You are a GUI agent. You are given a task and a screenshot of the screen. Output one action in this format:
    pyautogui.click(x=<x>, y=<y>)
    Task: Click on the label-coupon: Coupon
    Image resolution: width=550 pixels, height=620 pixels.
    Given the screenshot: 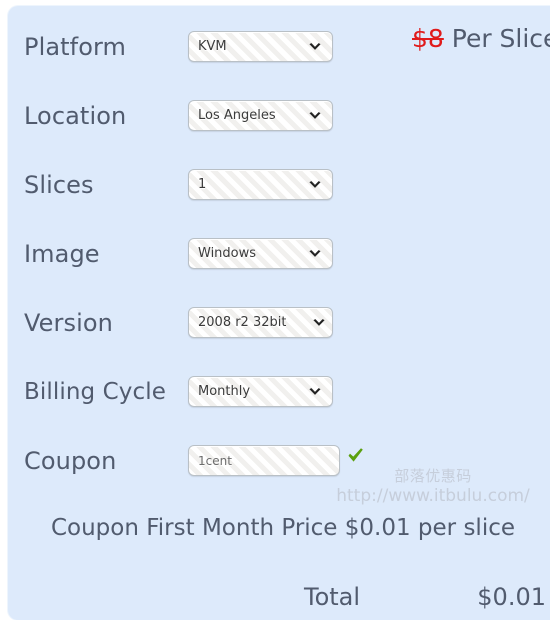 What is the action you would take?
    pyautogui.click(x=70, y=460)
    